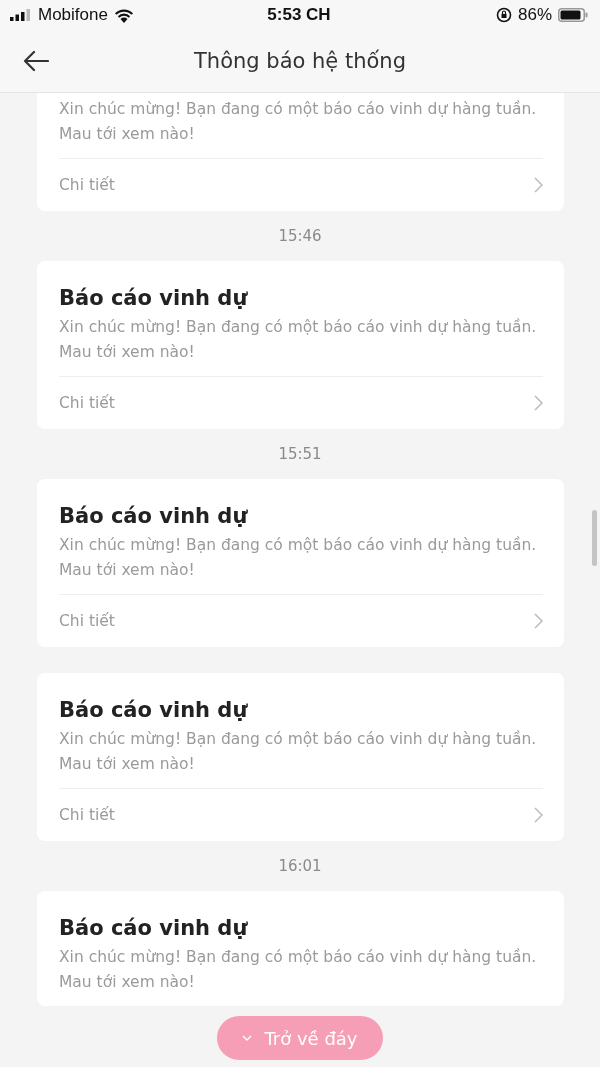  What do you see at coordinates (300, 866) in the screenshot?
I see `timestamp: 16:01` at bounding box center [300, 866].